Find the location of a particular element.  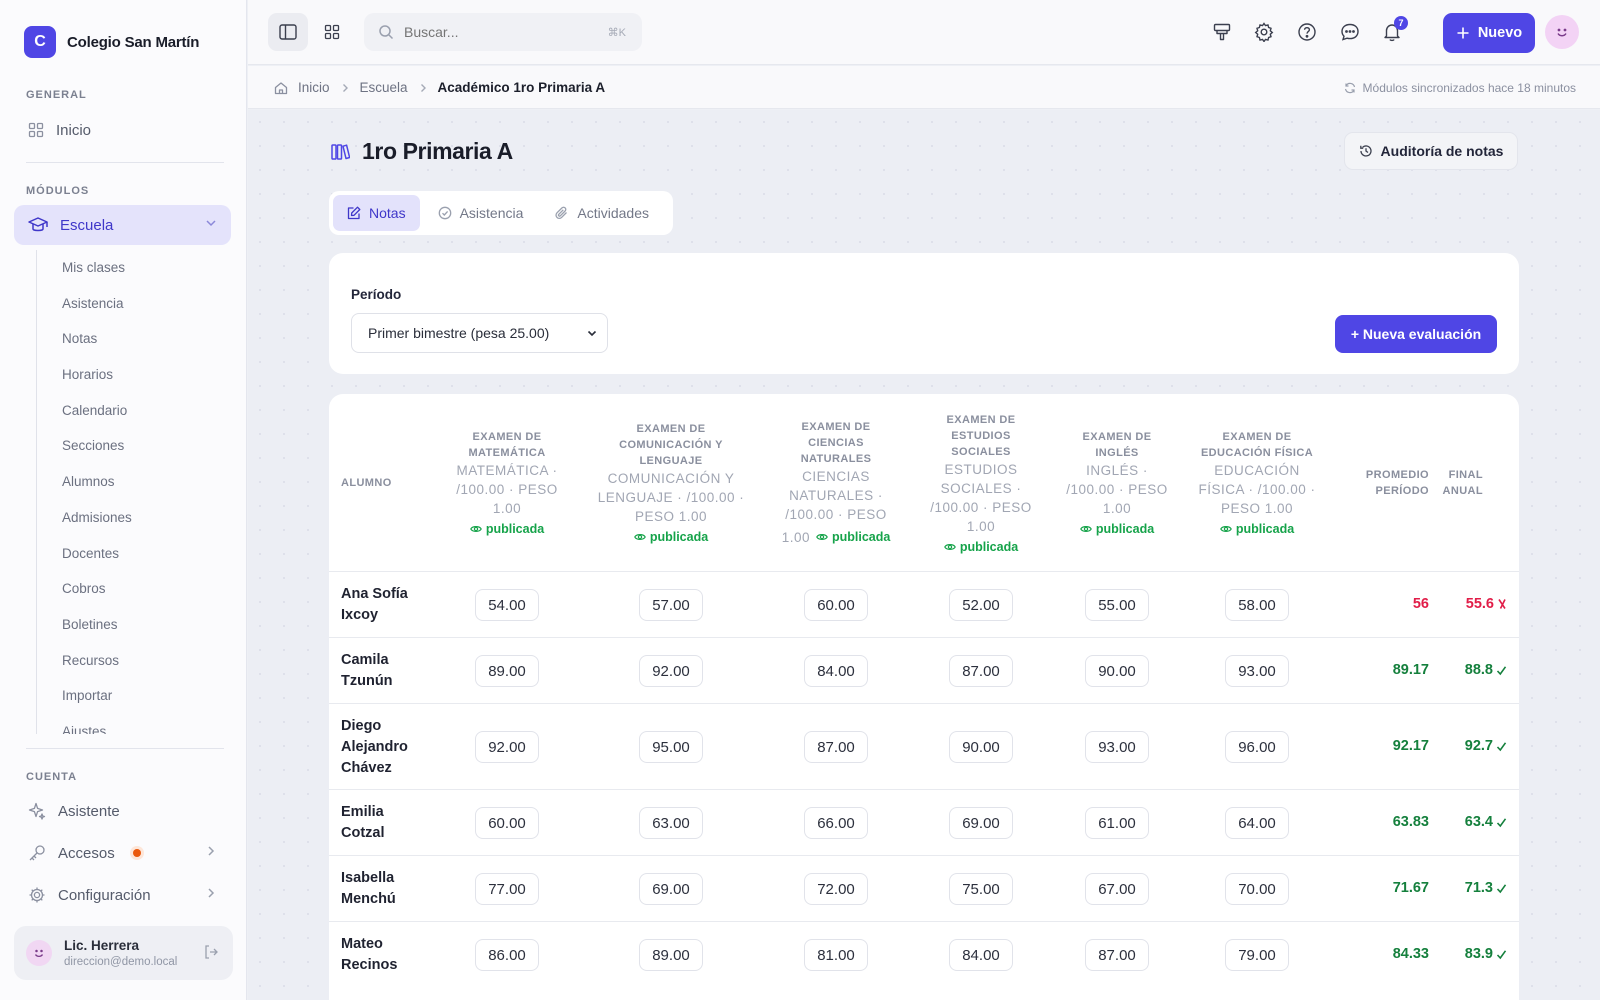

chevron-down-icon is located at coordinates (211, 223).